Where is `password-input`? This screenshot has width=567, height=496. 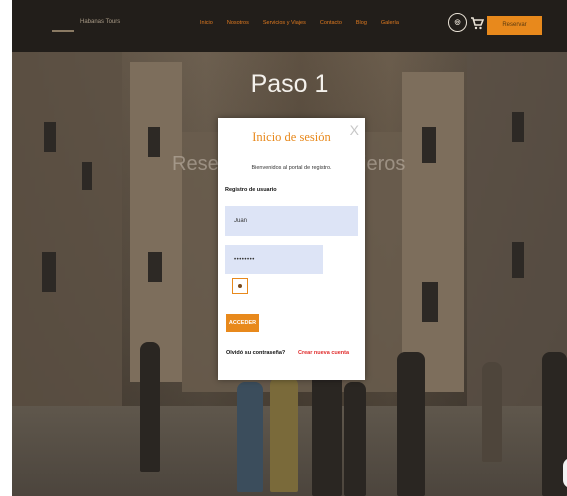
password-input is located at coordinates (274, 259).